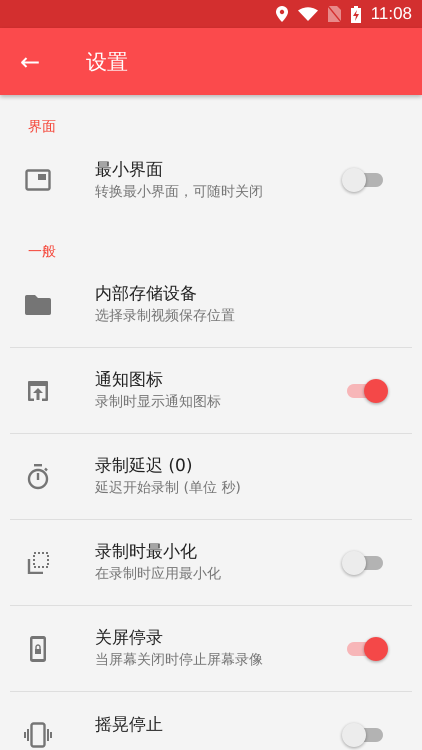  Describe the element at coordinates (218, 552) in the screenshot. I see `setting-title: 录制时最小化` at that location.